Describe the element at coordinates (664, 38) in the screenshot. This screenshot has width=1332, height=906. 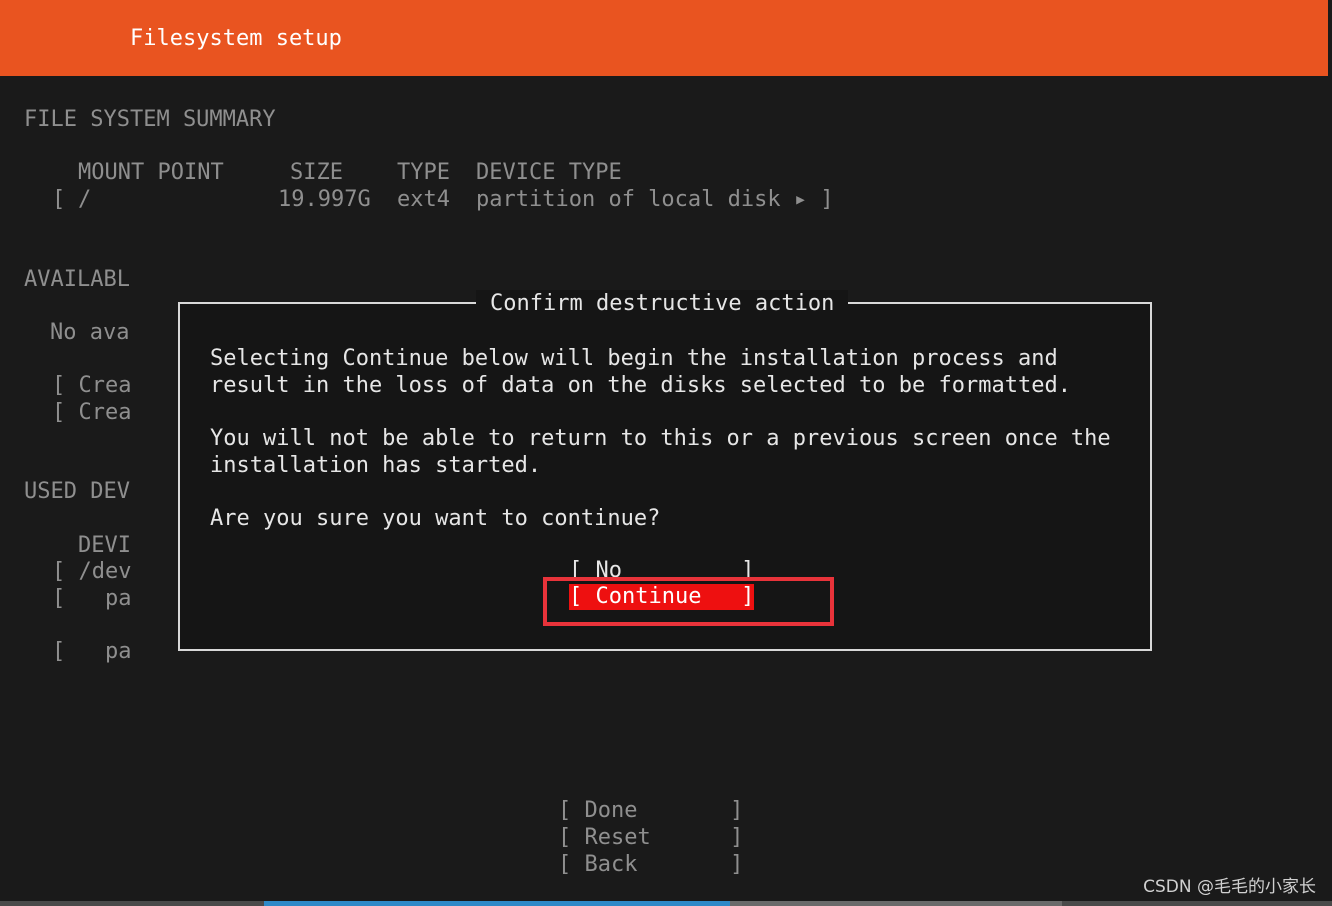
I see `header-bar: Filesystem setup` at that location.